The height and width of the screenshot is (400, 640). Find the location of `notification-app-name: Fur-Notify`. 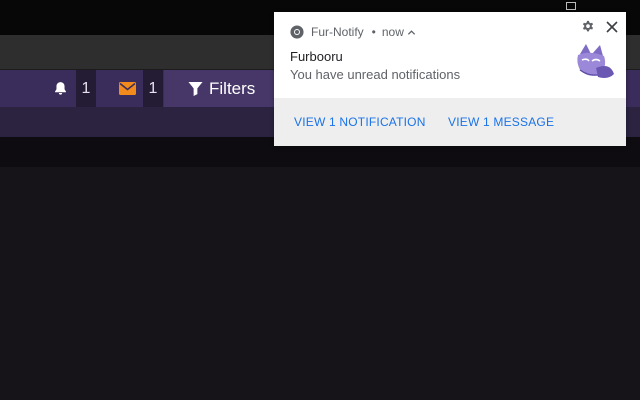

notification-app-name: Fur-Notify is located at coordinates (337, 32).